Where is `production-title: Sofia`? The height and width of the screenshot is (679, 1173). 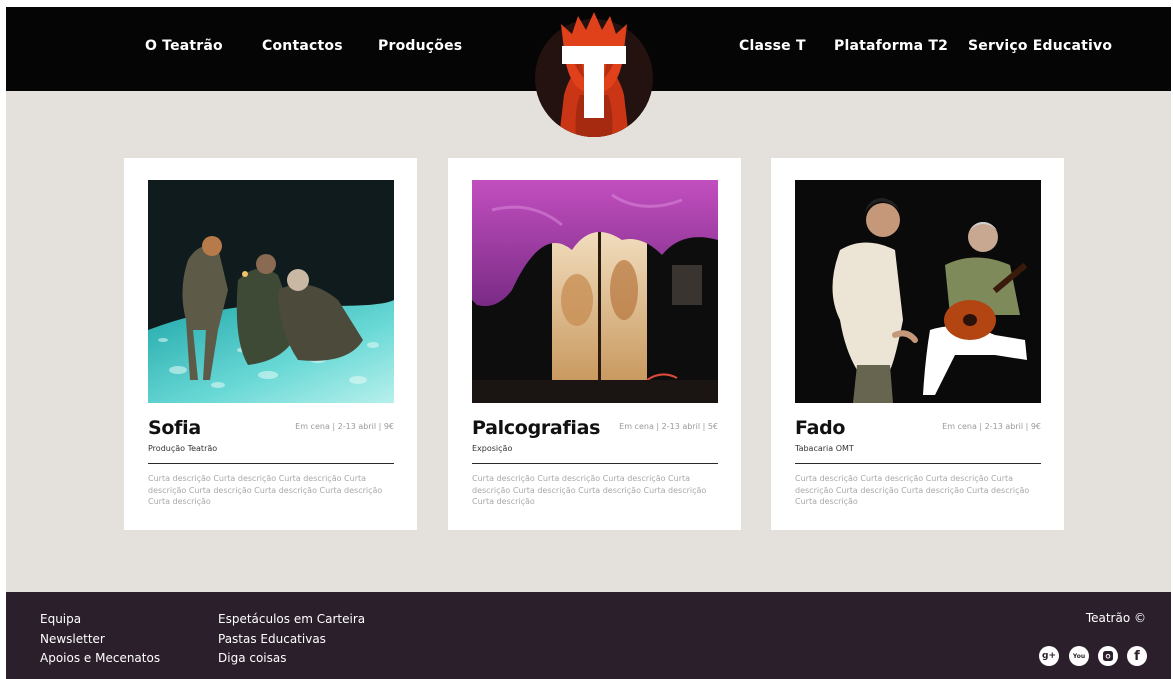 production-title: Sofia is located at coordinates (174, 428).